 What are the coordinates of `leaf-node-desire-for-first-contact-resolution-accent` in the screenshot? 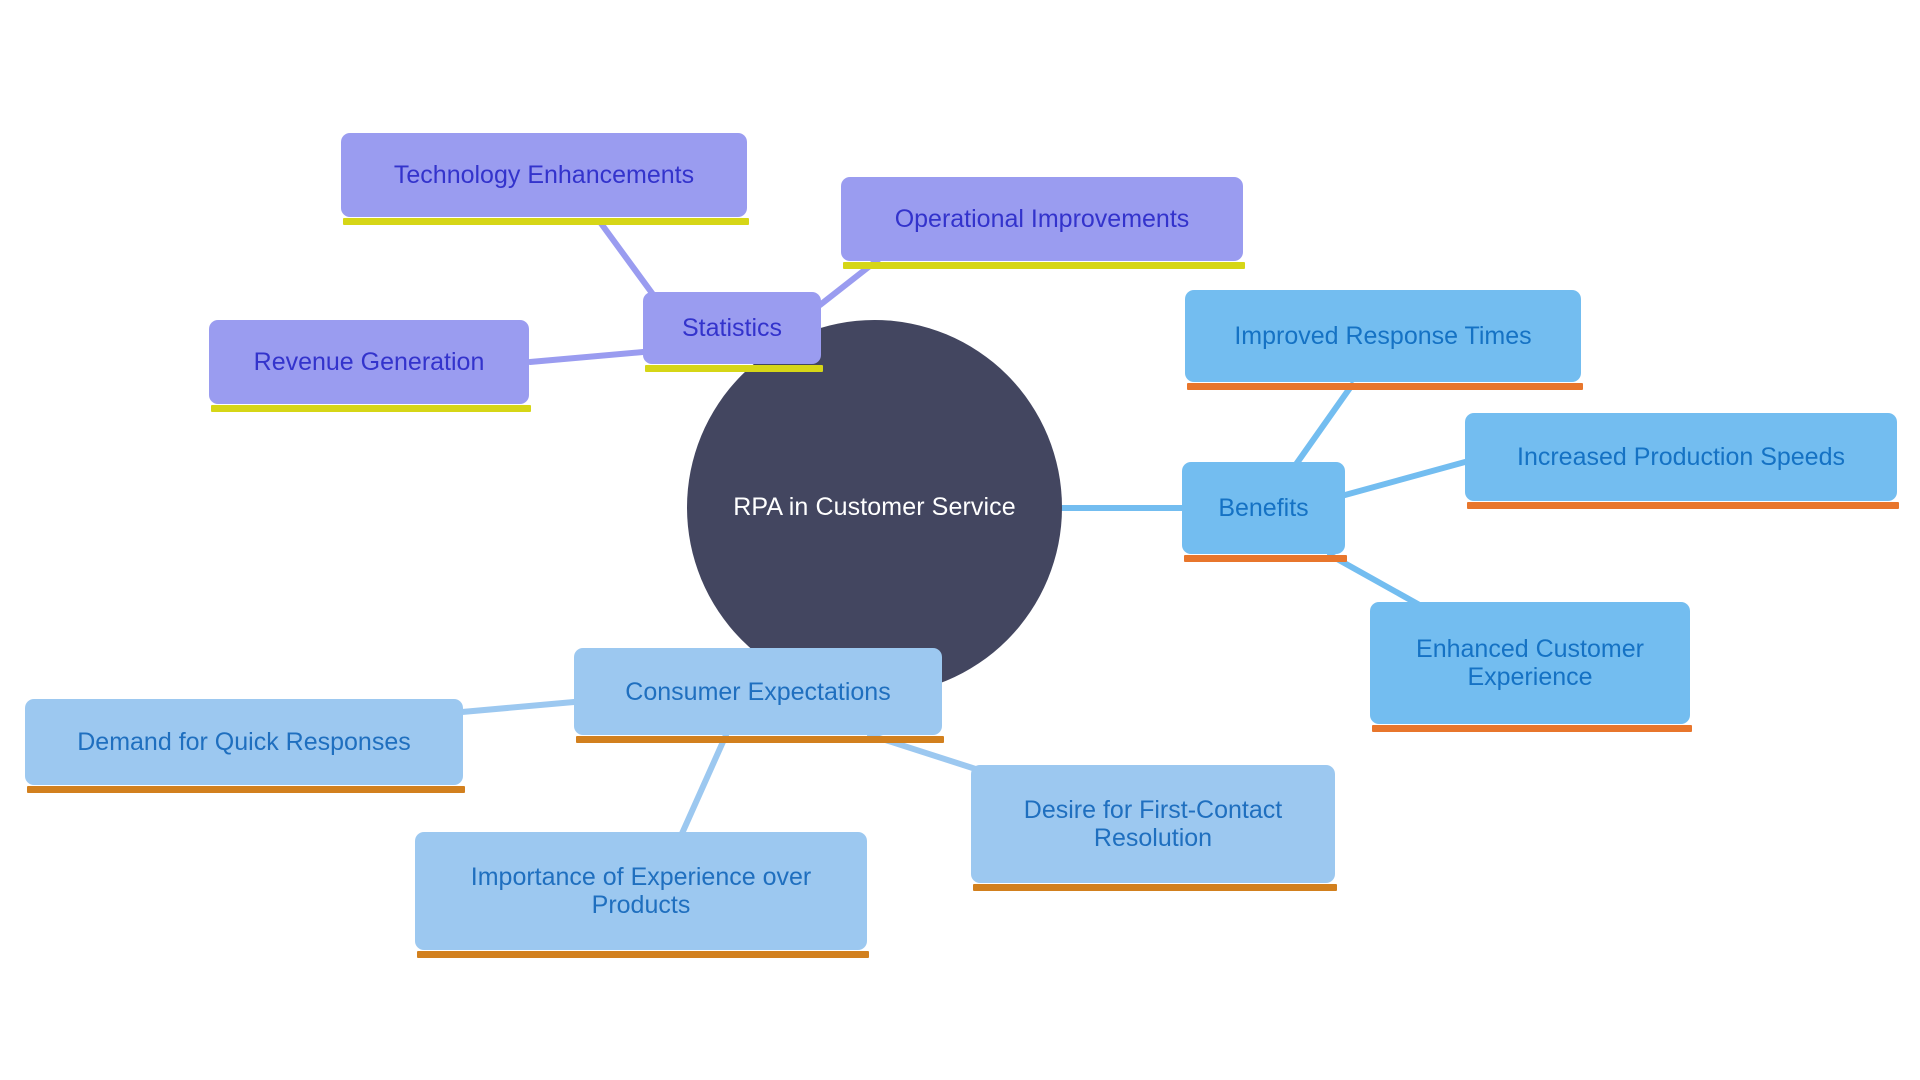 It's located at (1155, 887).